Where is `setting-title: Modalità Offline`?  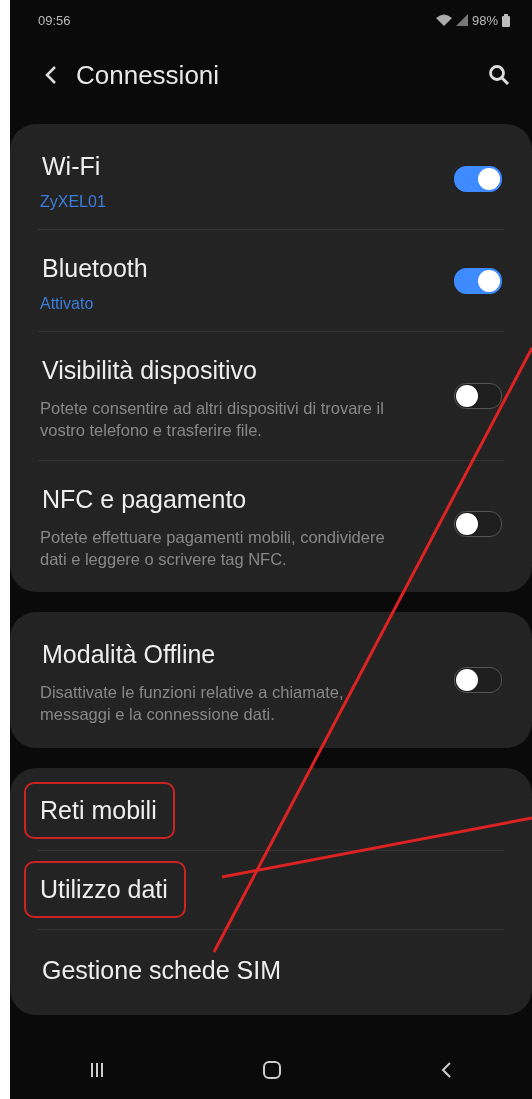 setting-title: Modalità Offline is located at coordinates (129, 655).